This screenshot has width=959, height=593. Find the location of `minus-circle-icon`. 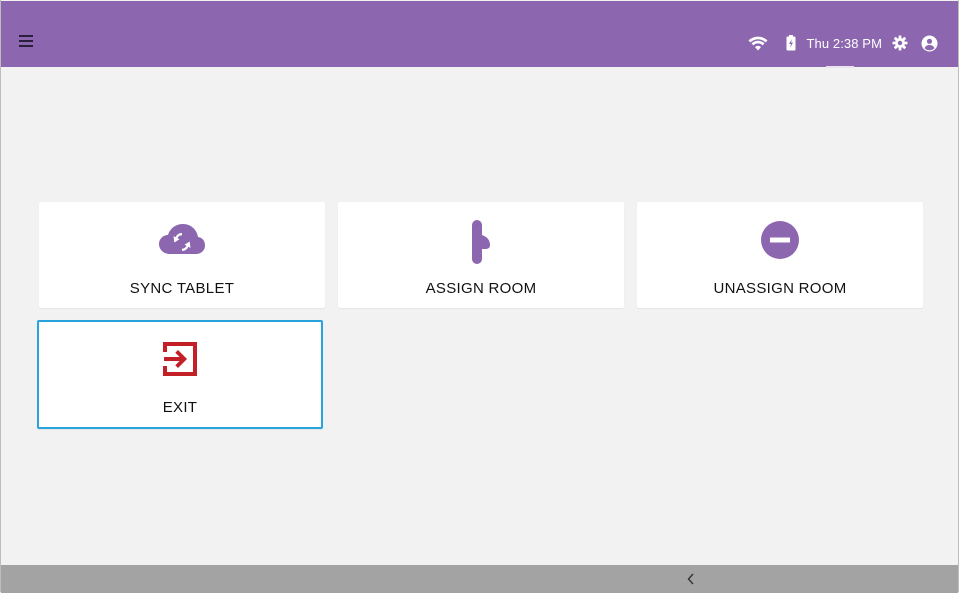

minus-circle-icon is located at coordinates (780, 240).